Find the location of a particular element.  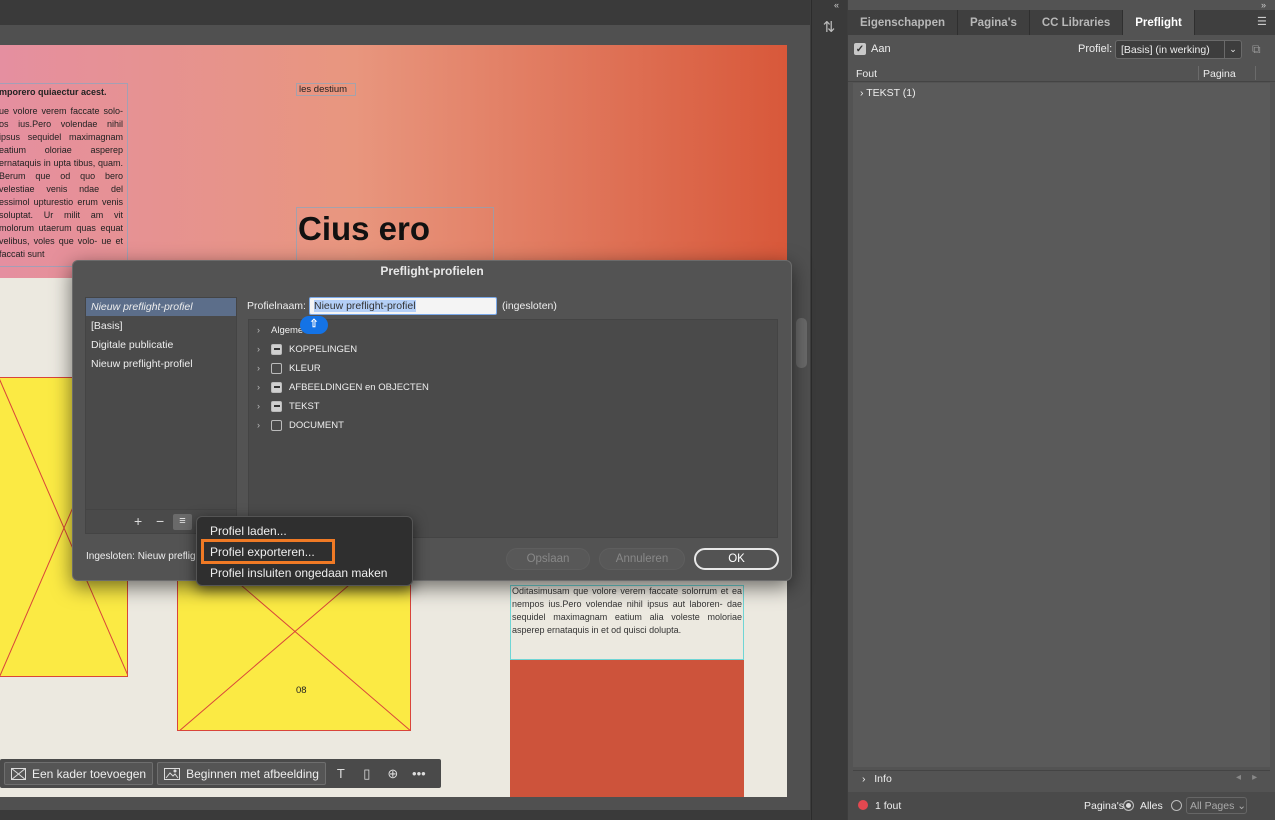

panel-menu-icon: ☰ is located at coordinates (1263, 21).